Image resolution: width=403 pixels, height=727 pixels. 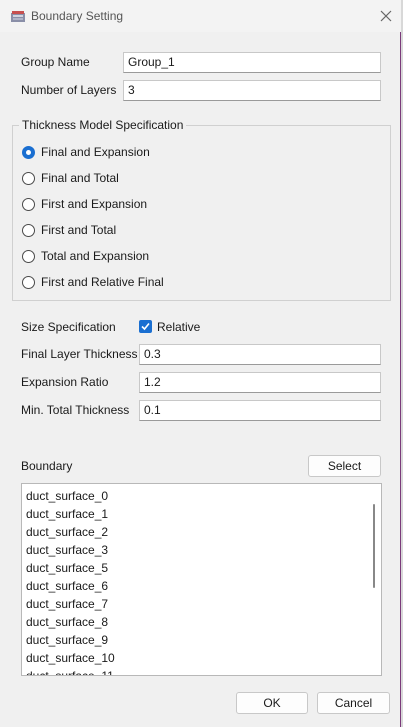 What do you see at coordinates (80, 178) in the screenshot?
I see `radio-label: Final and Total` at bounding box center [80, 178].